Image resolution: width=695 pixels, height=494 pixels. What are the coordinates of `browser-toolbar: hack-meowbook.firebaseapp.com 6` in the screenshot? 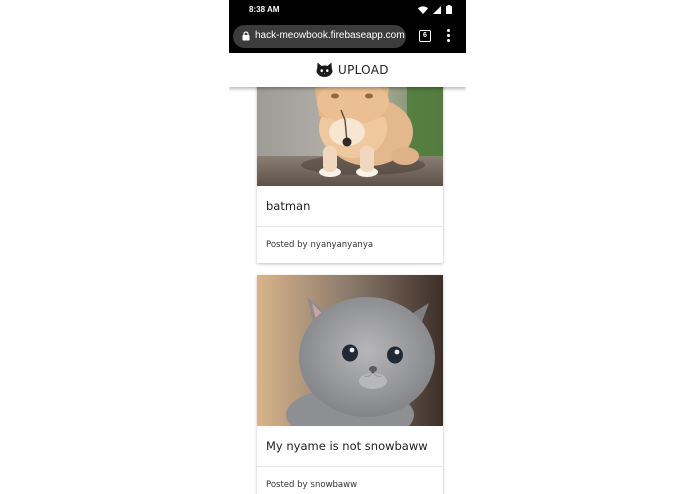 It's located at (347, 37).